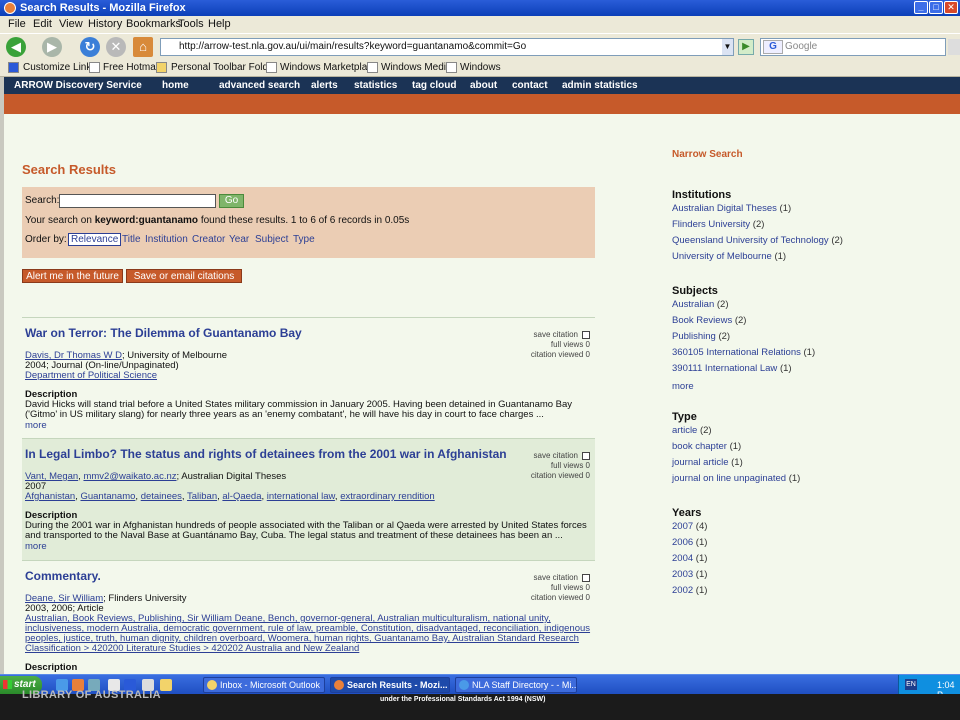 This screenshot has width=960, height=720. I want to click on facet-item: University of Melbourne (1), so click(729, 256).